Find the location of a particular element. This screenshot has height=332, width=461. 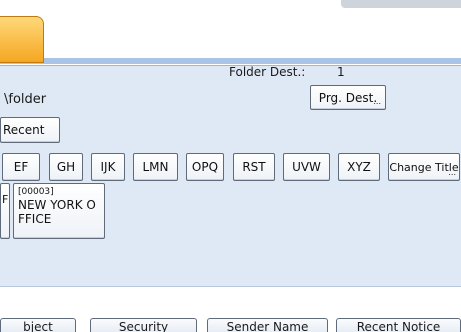

folder-path: \folder is located at coordinates (25, 99).